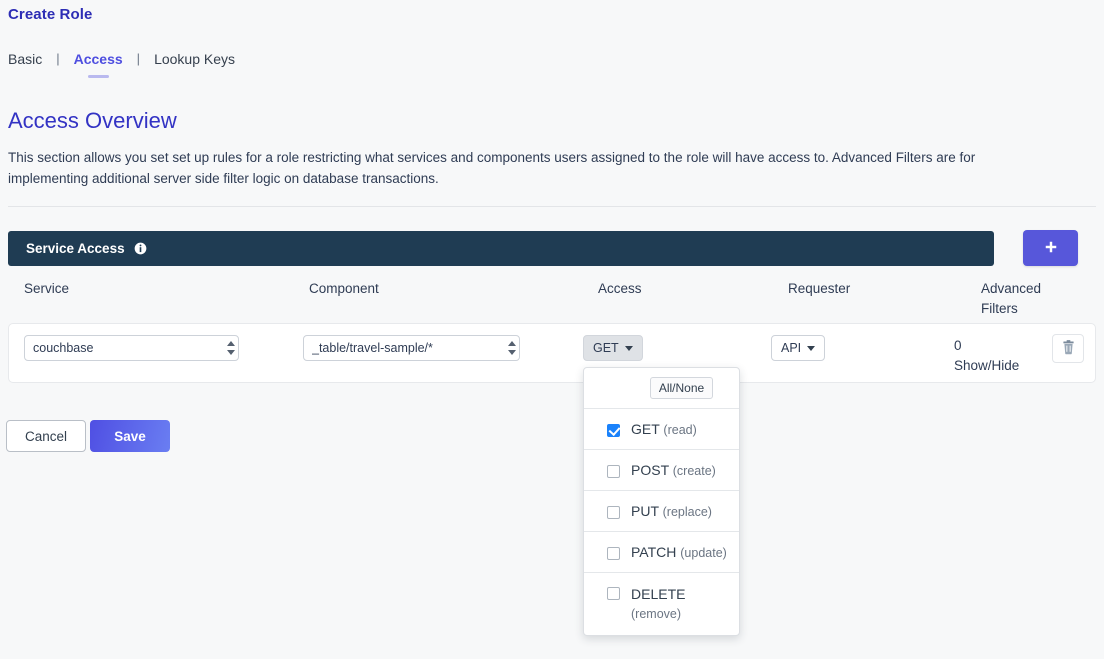 This screenshot has height=659, width=1104. Describe the element at coordinates (501, 248) in the screenshot. I see `service-access-header: Service Access` at that location.